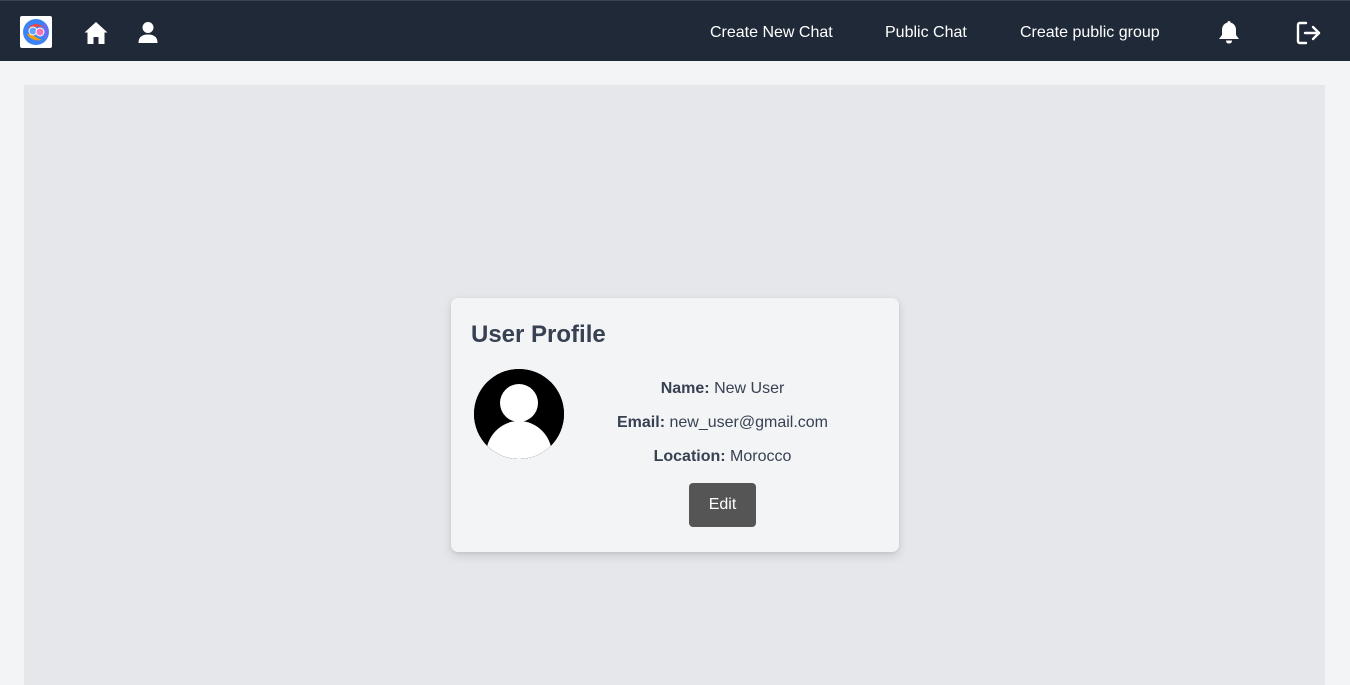  Describe the element at coordinates (749, 388) in the screenshot. I see `name-value: New User` at that location.